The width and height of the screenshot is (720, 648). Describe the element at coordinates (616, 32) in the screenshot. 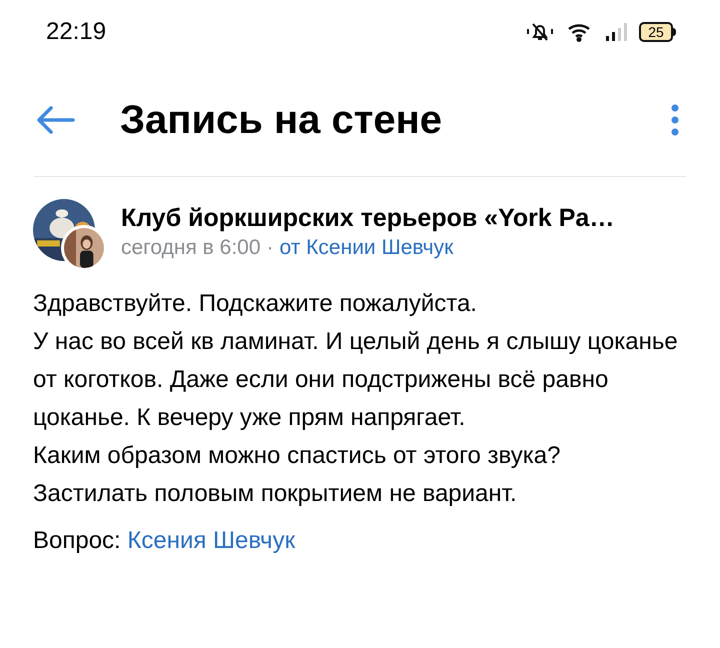

I see `signal-icon` at that location.